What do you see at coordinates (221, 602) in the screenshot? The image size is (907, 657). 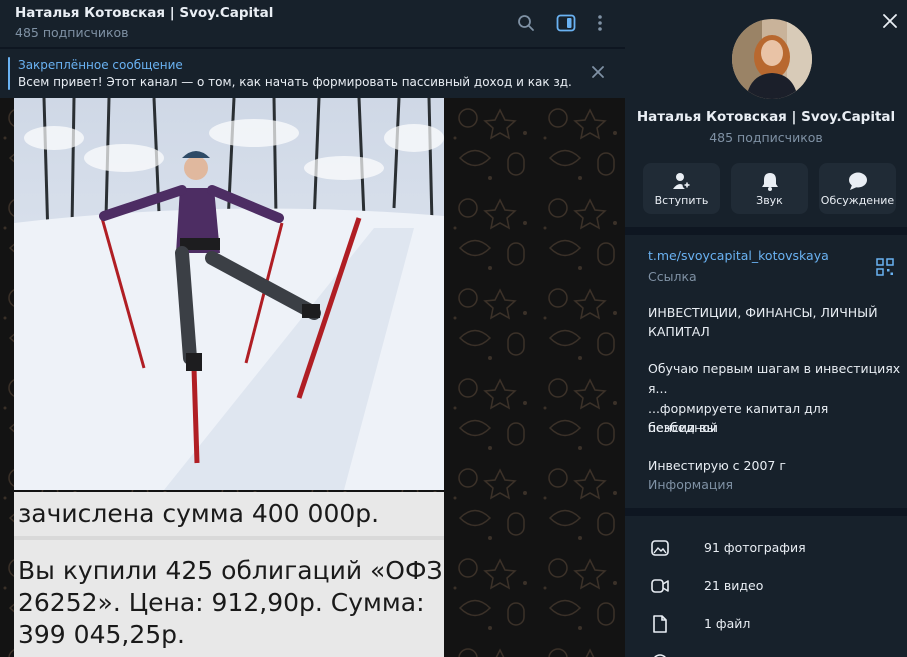 I see `message-line-3: 26252». Цена: 912,90р. Сумма:` at bounding box center [221, 602].